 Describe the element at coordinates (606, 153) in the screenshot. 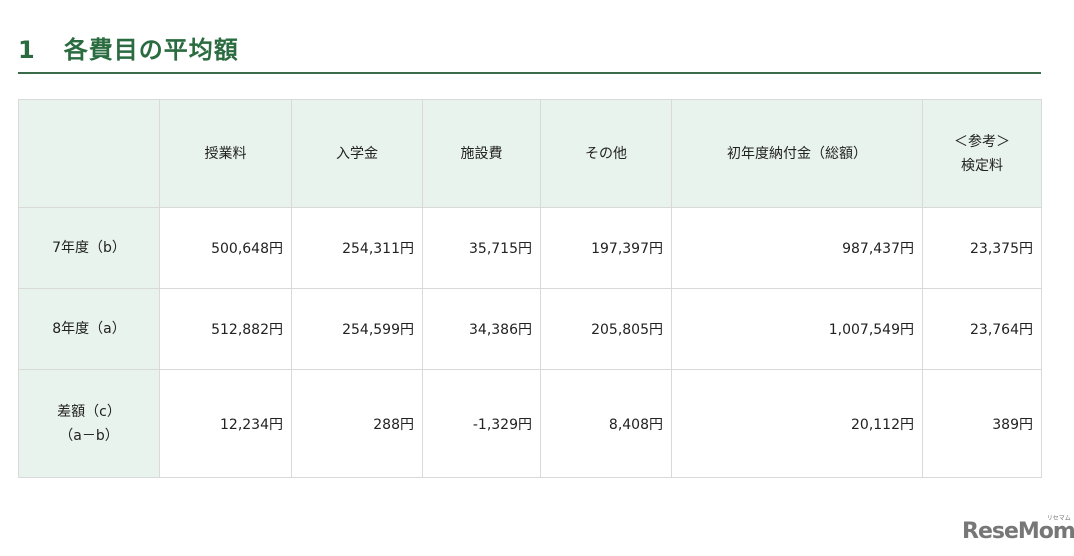

I see `col-header: その他` at that location.